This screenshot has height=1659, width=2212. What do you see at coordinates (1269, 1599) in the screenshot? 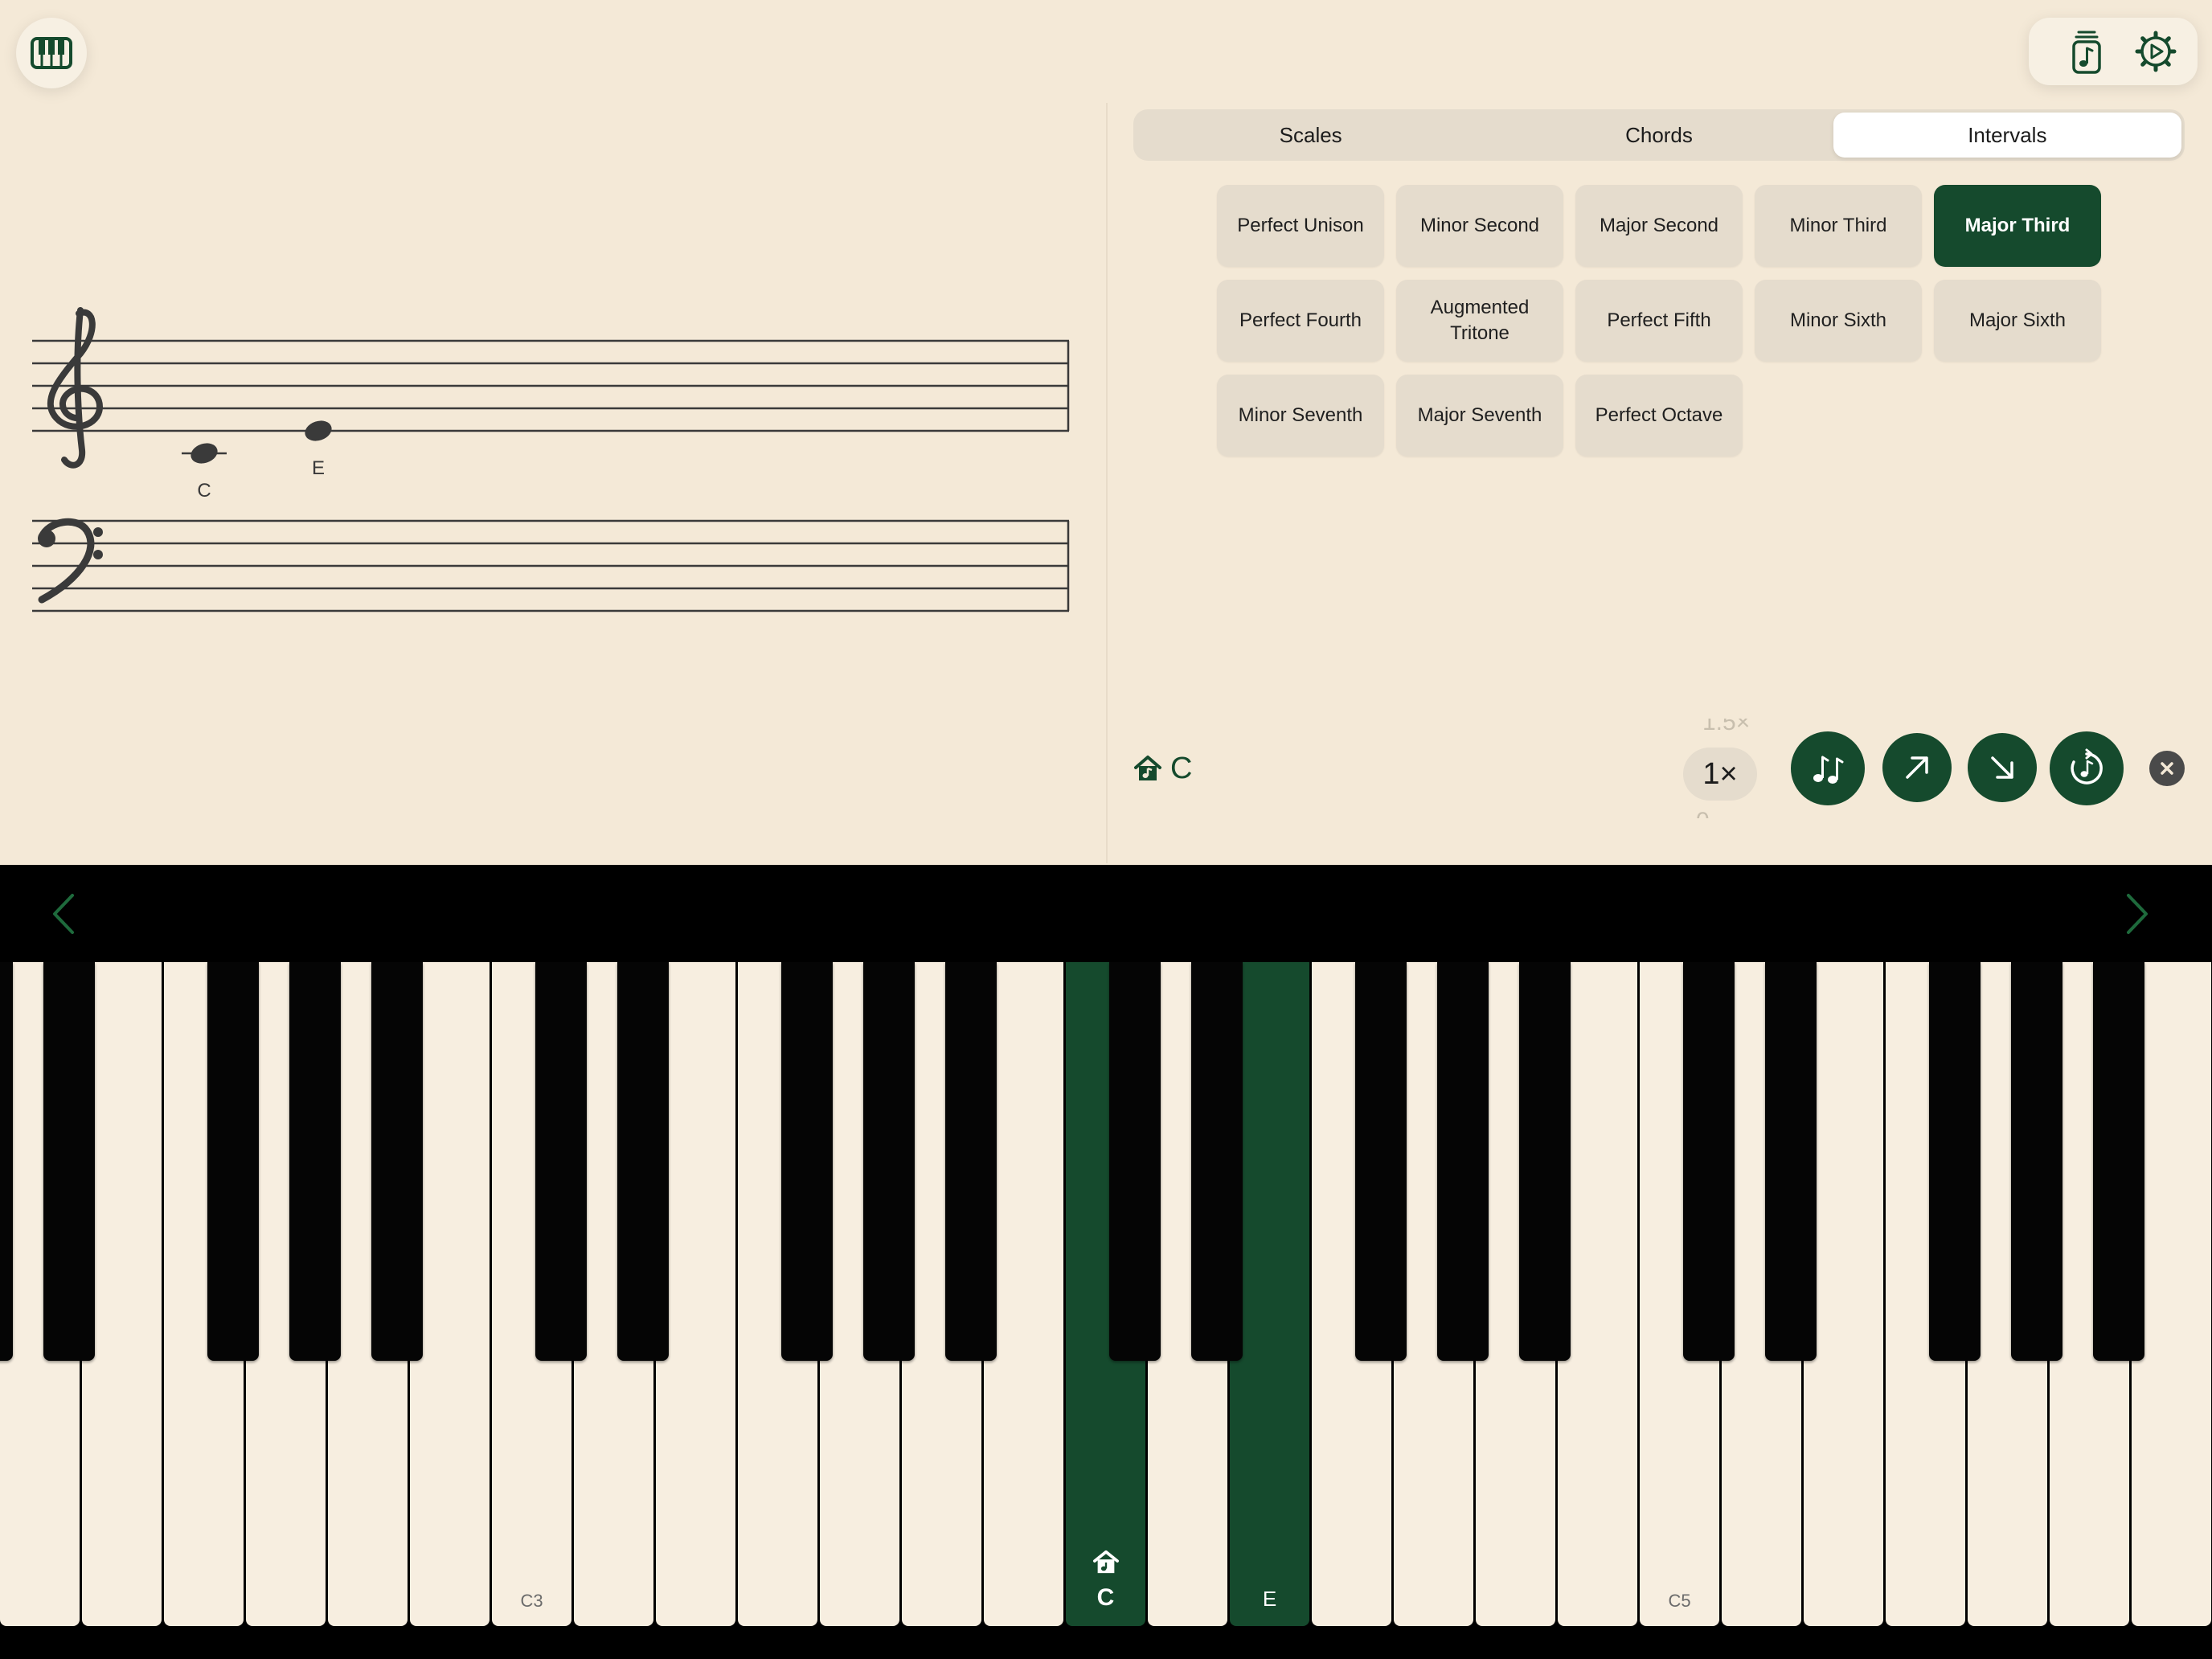
I see `key-label-e: E` at bounding box center [1269, 1599].